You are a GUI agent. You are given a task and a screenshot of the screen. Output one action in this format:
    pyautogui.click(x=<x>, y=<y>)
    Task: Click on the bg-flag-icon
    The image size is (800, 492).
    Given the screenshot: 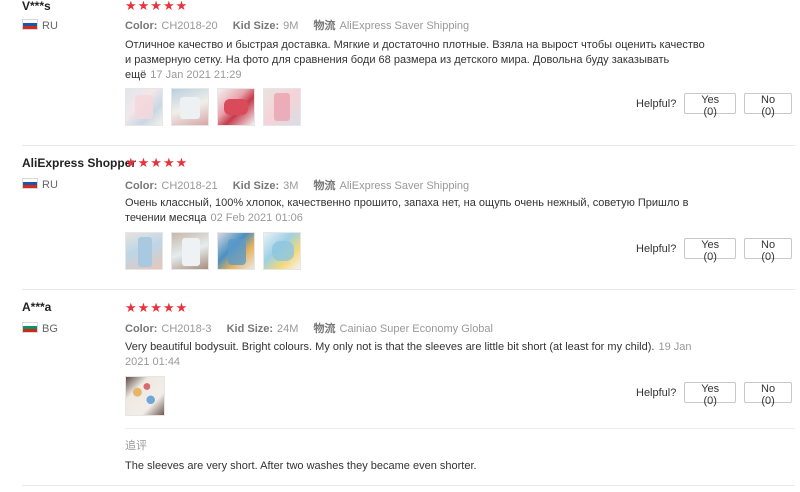 What is the action you would take?
    pyautogui.click(x=30, y=327)
    